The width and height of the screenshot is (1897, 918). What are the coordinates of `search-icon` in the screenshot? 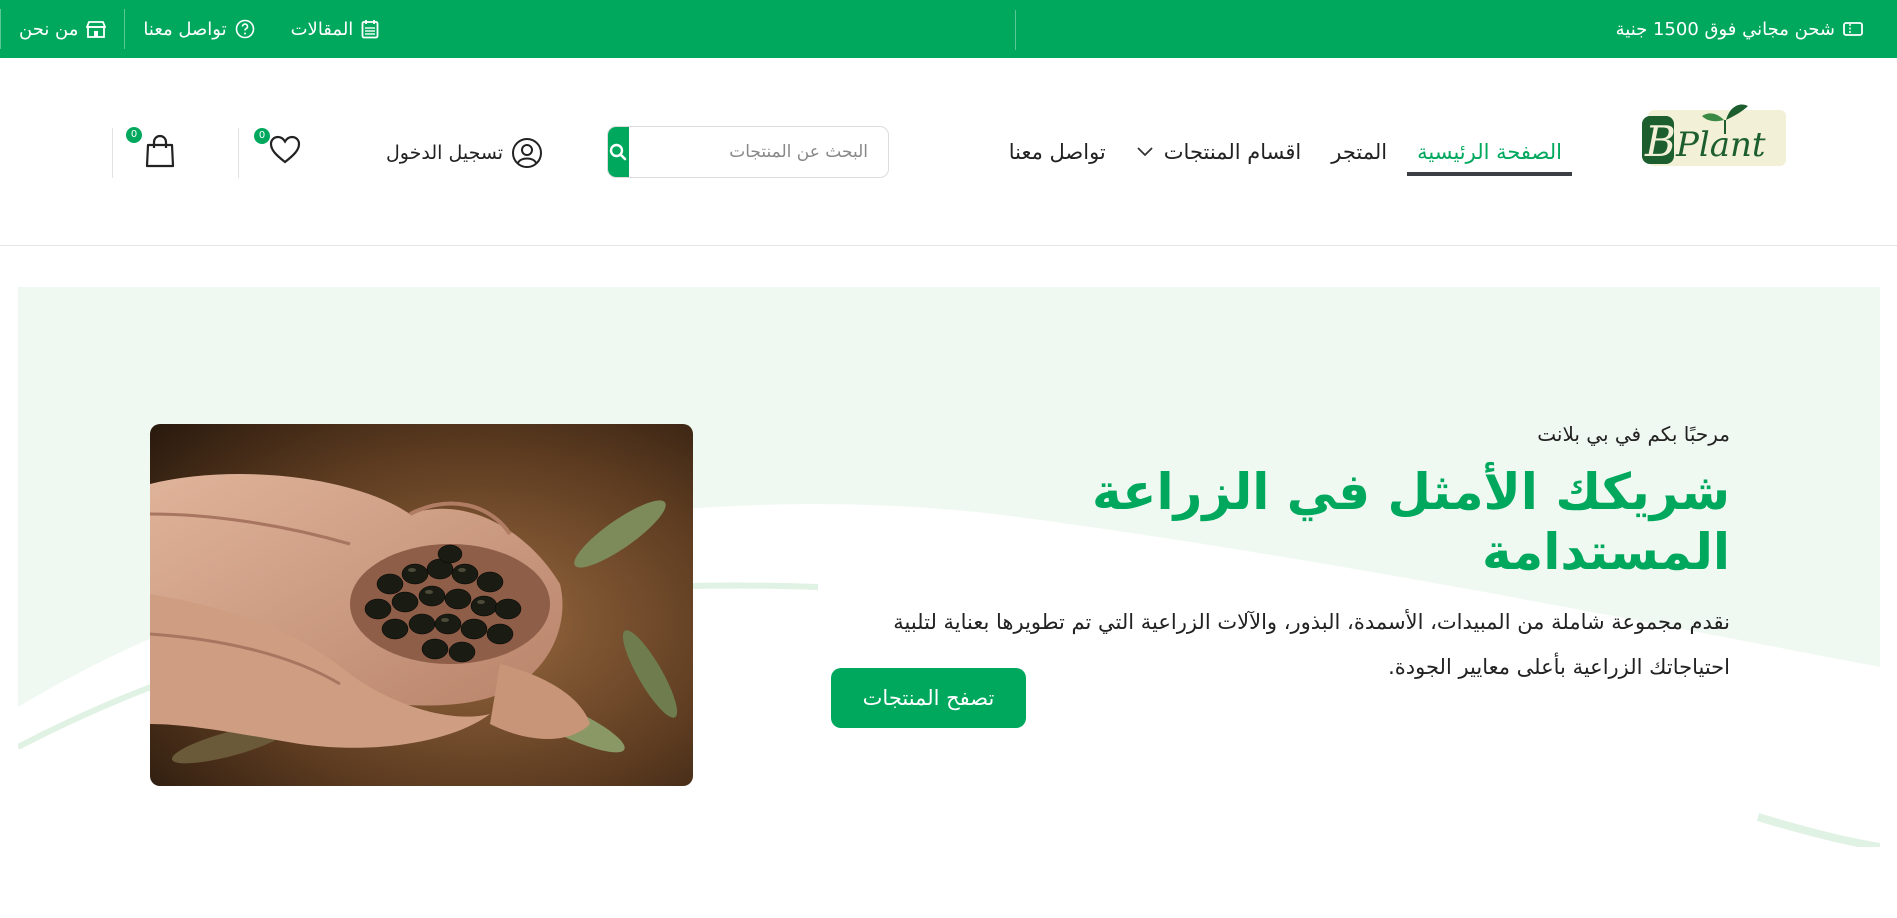 It's located at (618, 152).